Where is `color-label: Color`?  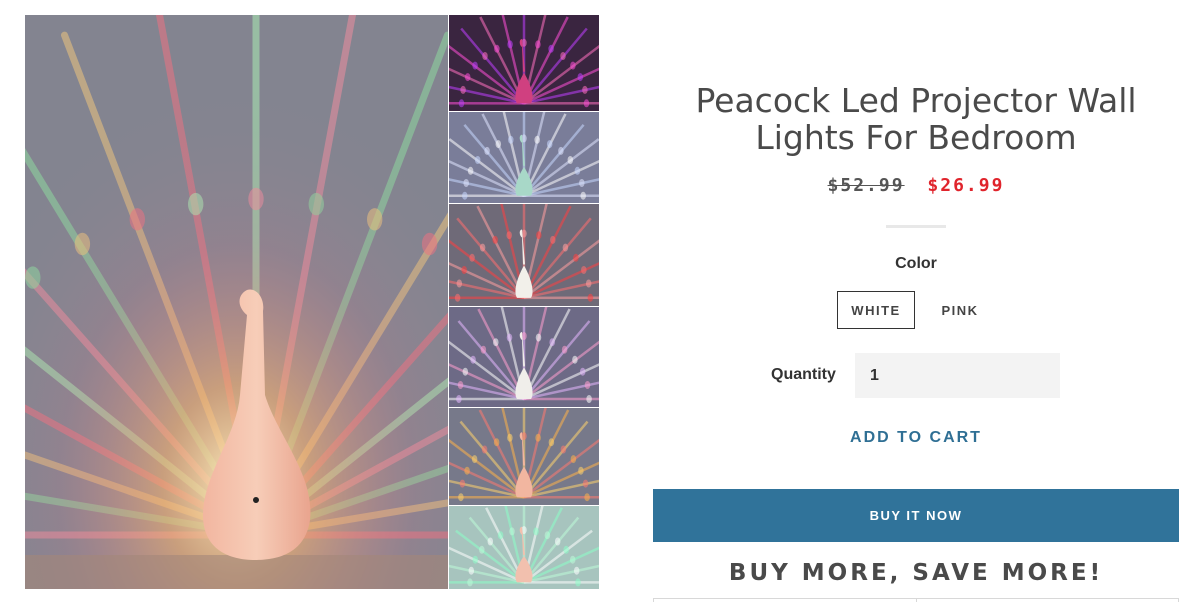 color-label: Color is located at coordinates (916, 263).